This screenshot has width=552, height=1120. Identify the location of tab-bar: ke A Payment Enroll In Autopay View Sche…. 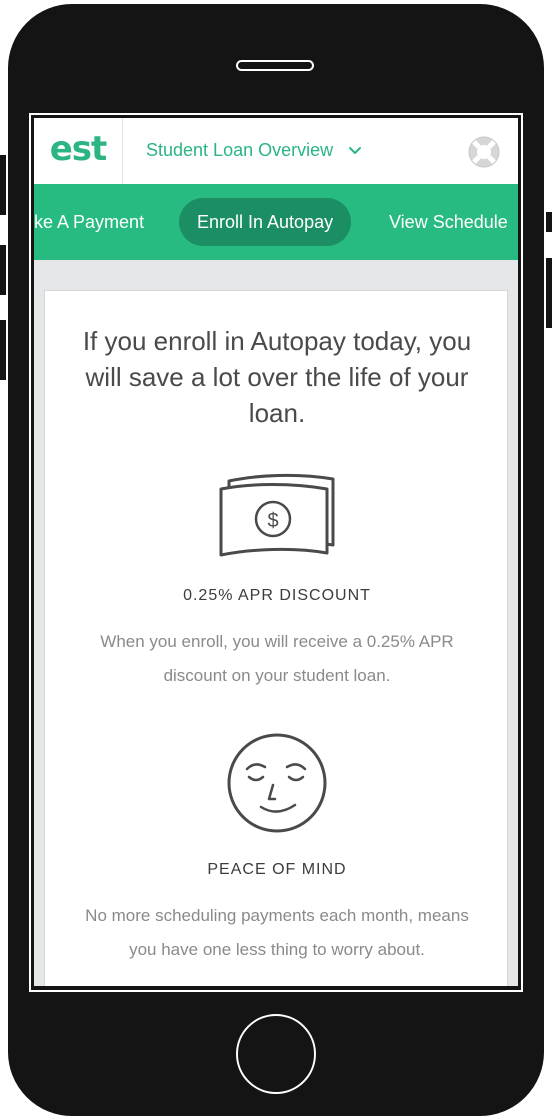
(276, 222).